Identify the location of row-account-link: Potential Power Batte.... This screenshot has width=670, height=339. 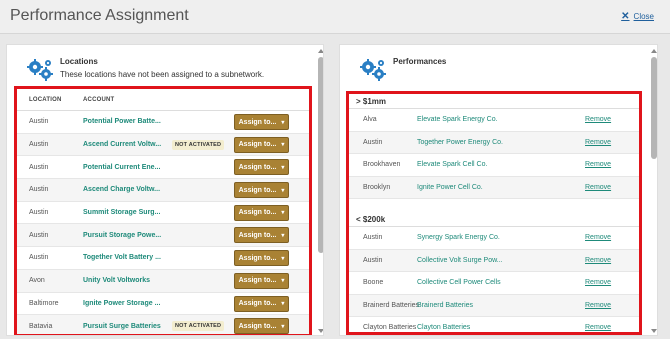
(122, 121).